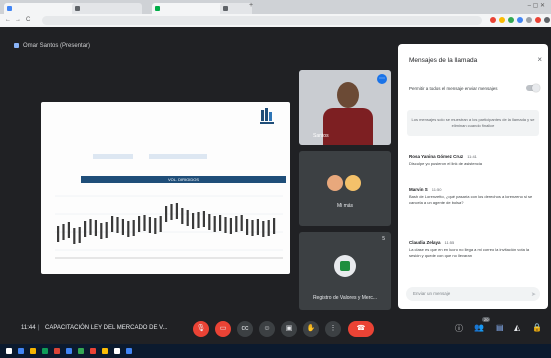 The image size is (551, 358). What do you see at coordinates (289, 329) in the screenshot?
I see `present-icon: ▣` at bounding box center [289, 329].